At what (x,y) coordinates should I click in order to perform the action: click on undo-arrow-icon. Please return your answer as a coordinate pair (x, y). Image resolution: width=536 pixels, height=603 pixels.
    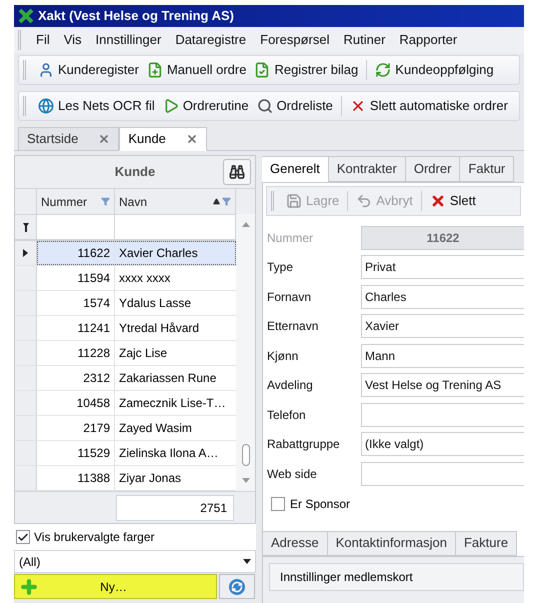
    Looking at the image, I should click on (364, 201).